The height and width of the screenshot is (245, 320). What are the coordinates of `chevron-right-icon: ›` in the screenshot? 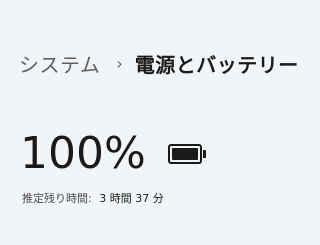 It's located at (119, 63).